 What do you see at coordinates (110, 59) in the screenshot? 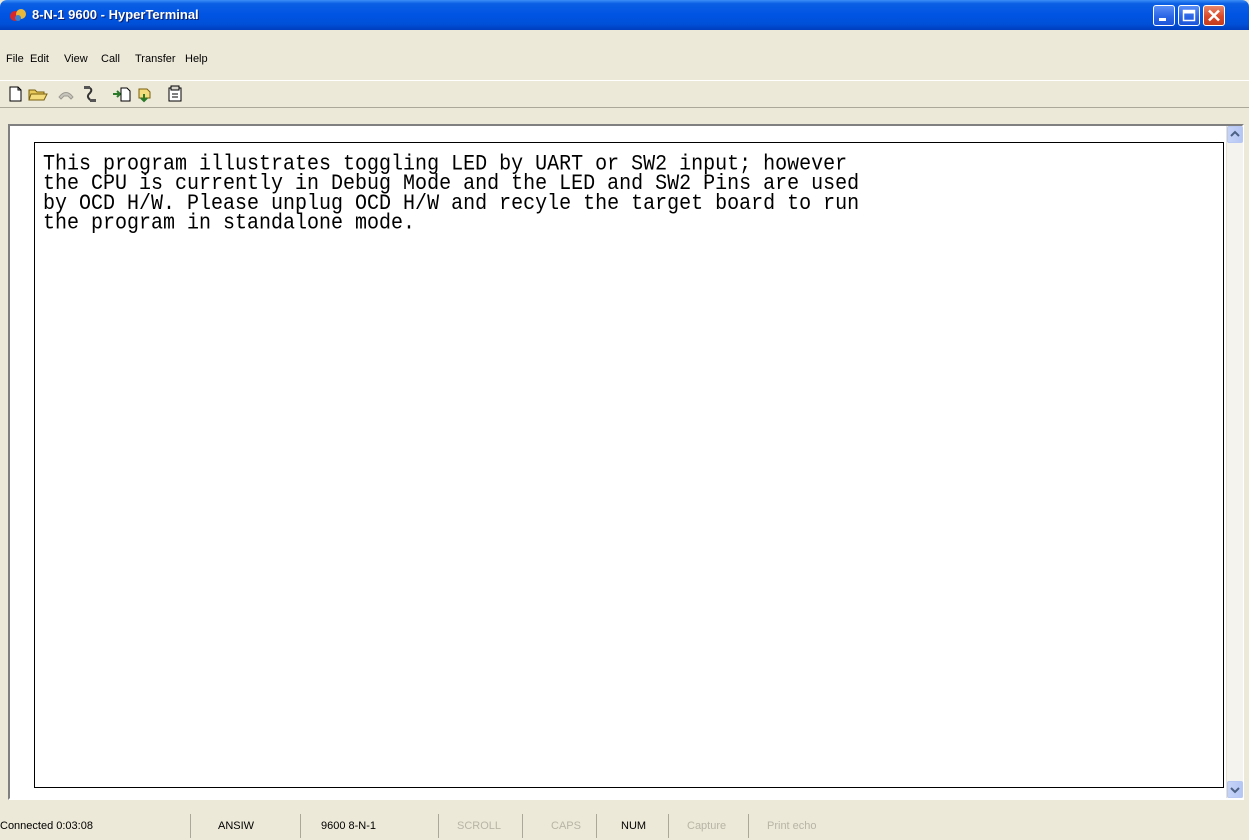
I see `menu-call: Call` at bounding box center [110, 59].